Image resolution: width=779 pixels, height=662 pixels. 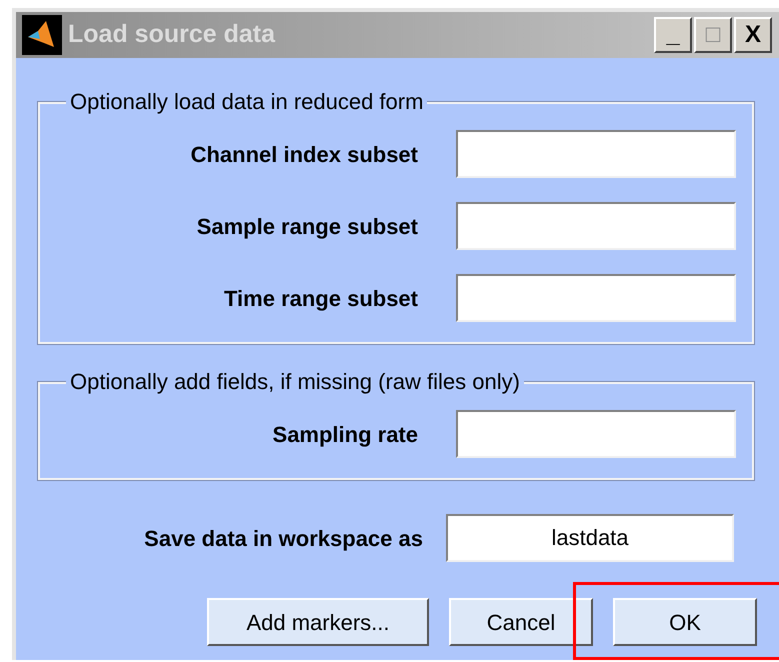 I want to click on close-button: X, so click(x=753, y=35).